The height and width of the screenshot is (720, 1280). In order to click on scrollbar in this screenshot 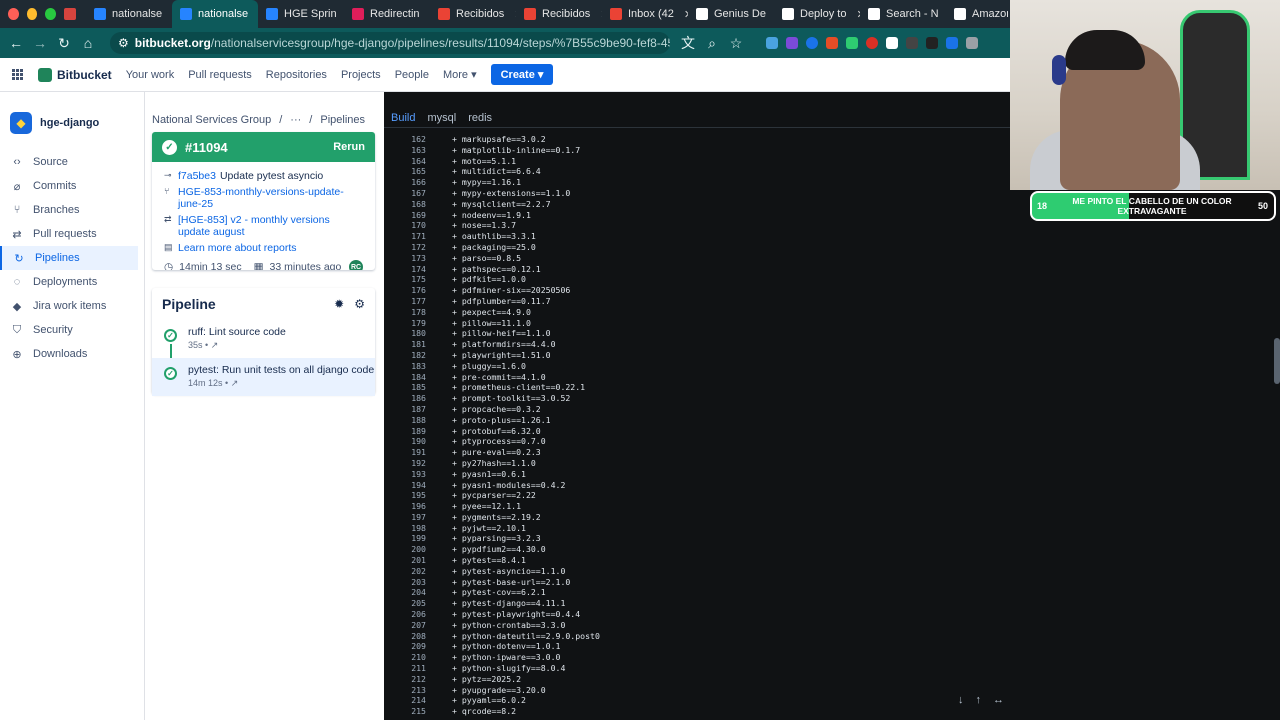, I will do `click(1277, 361)`.